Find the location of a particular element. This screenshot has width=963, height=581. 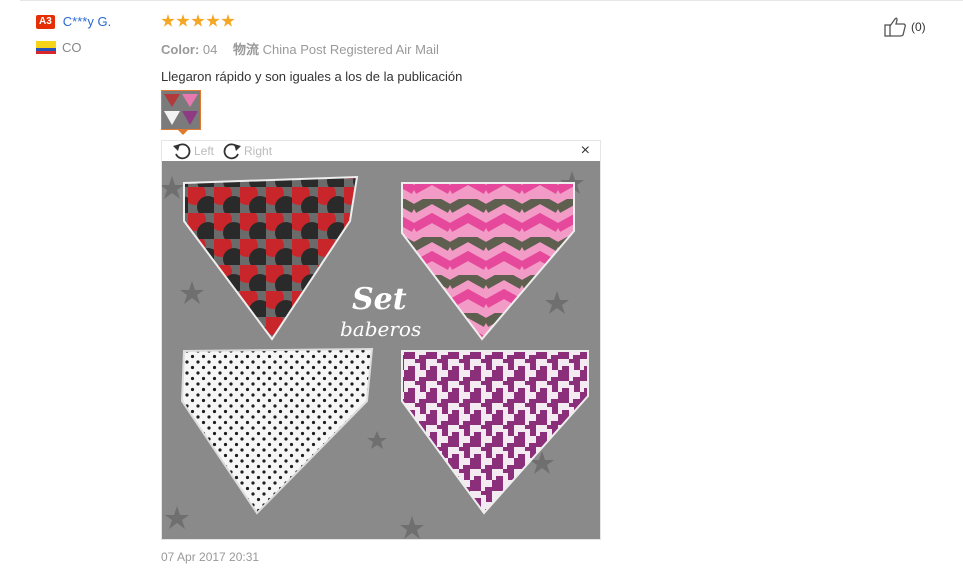

rotate-right-button: Right is located at coordinates (247, 151).